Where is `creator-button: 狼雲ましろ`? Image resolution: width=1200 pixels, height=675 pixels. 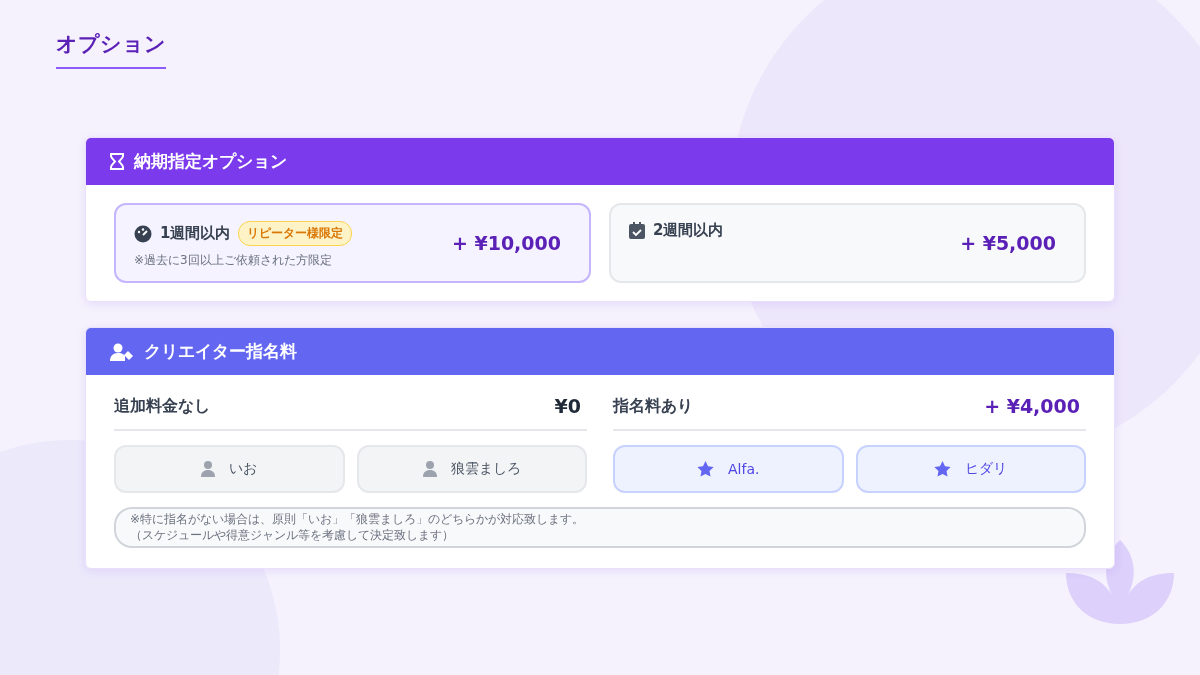
creator-button: 狼雲ましろ is located at coordinates (471, 469).